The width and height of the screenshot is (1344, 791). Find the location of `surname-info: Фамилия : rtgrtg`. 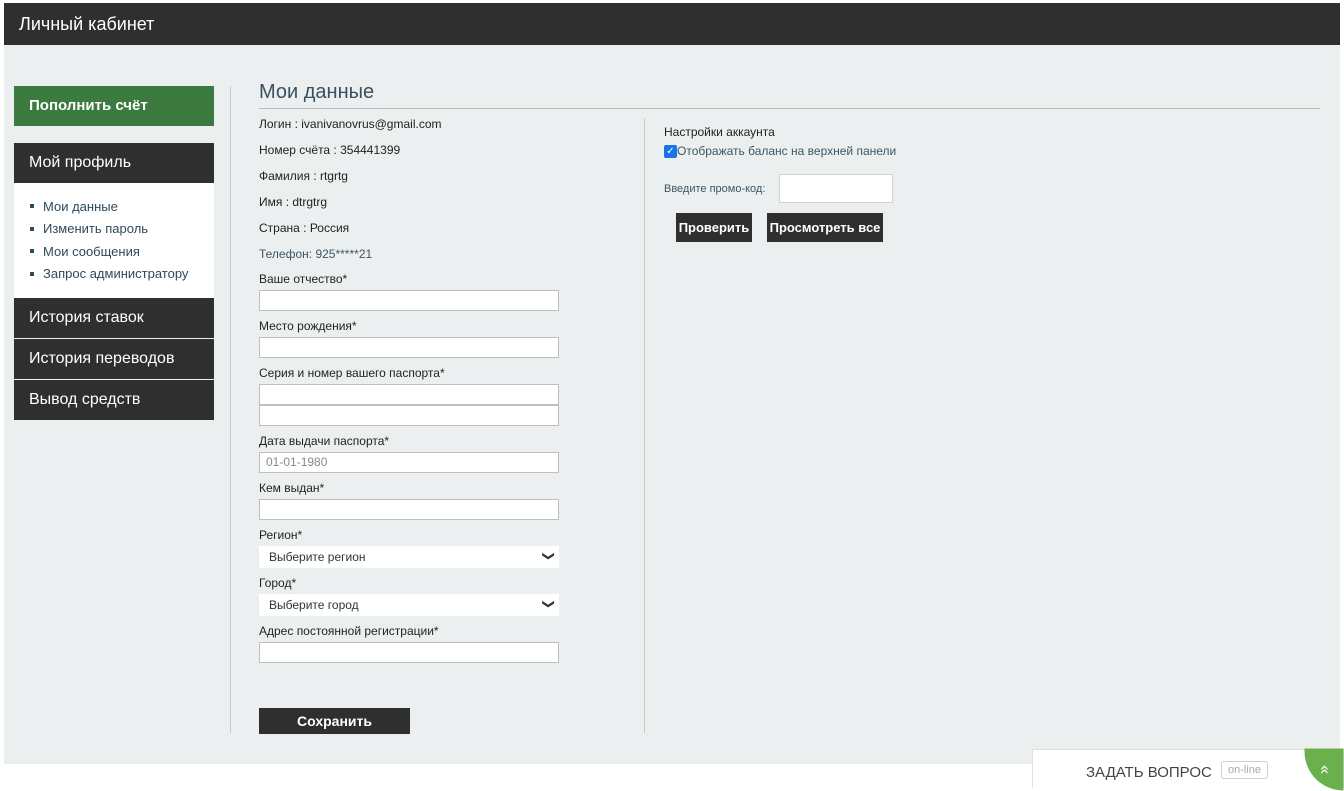

surname-info: Фамилия : rtgrtg is located at coordinates (303, 176).